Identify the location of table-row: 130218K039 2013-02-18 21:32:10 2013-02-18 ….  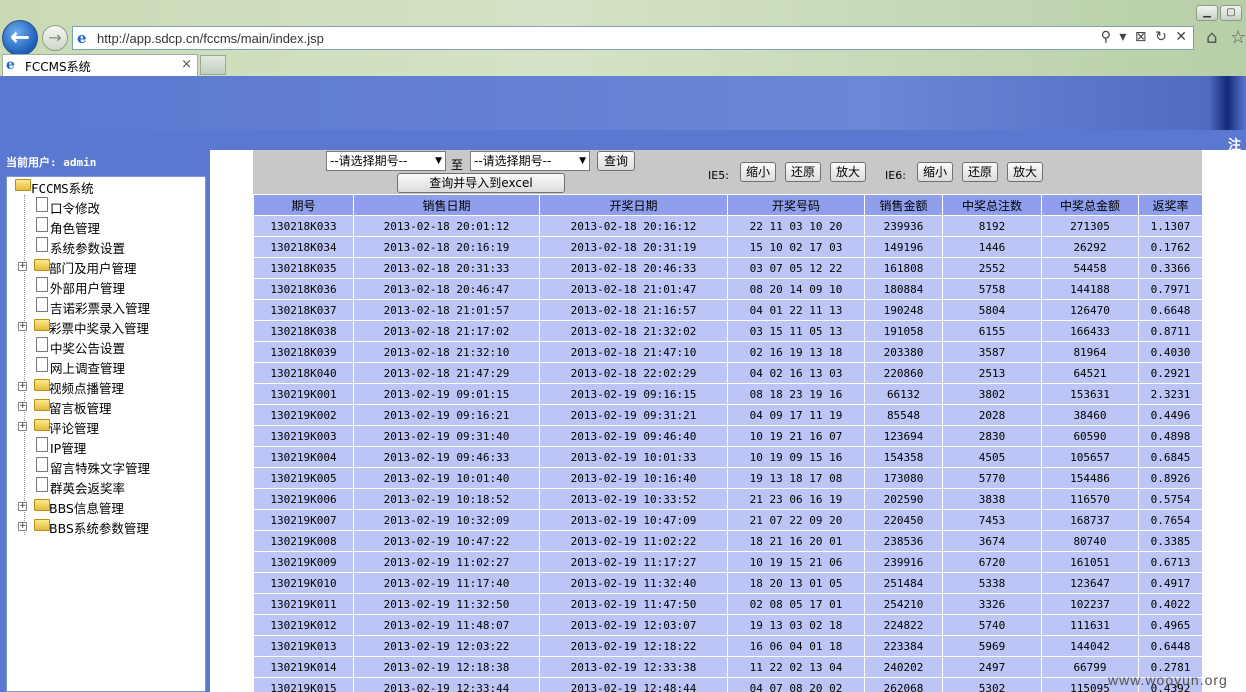
(728, 352).